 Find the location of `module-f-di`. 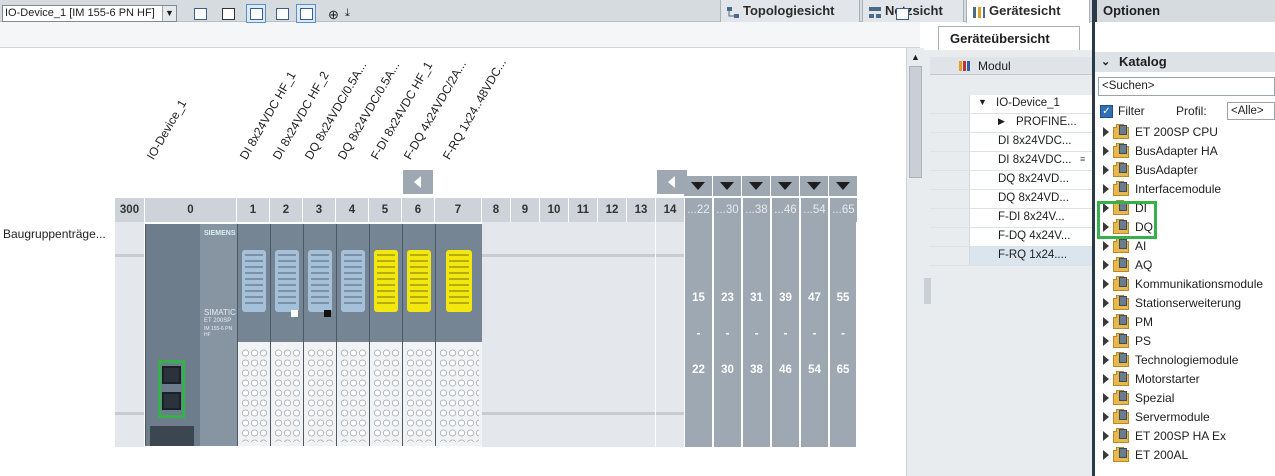

module-f-di is located at coordinates (385, 335).